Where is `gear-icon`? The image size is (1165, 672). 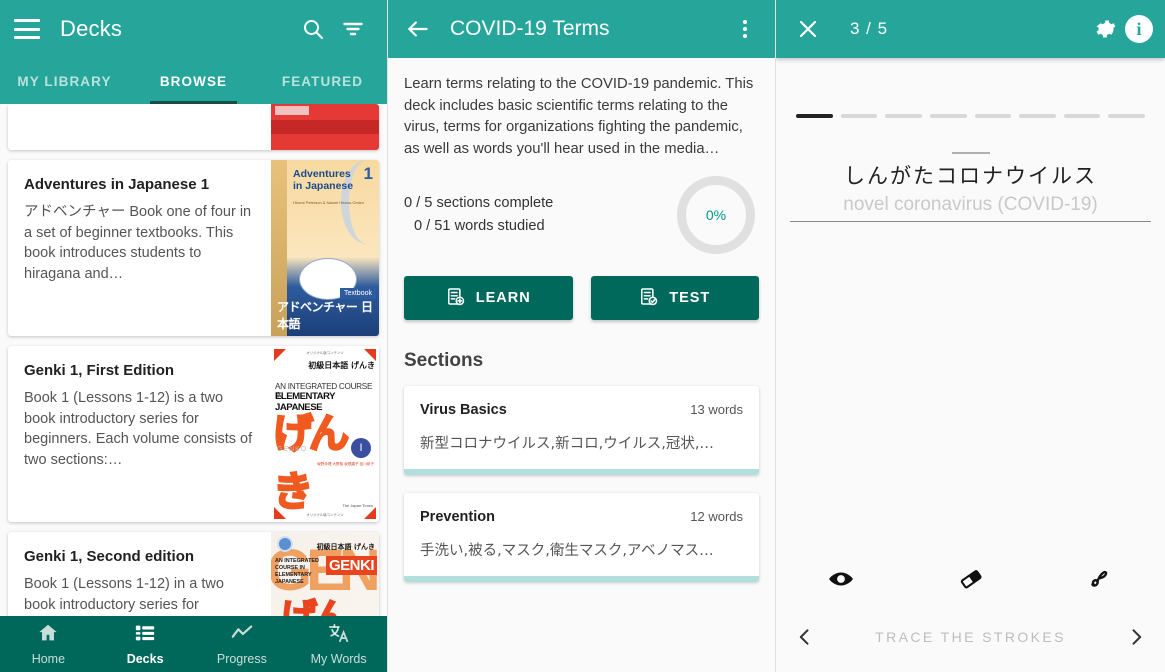
gear-icon is located at coordinates (1105, 29).